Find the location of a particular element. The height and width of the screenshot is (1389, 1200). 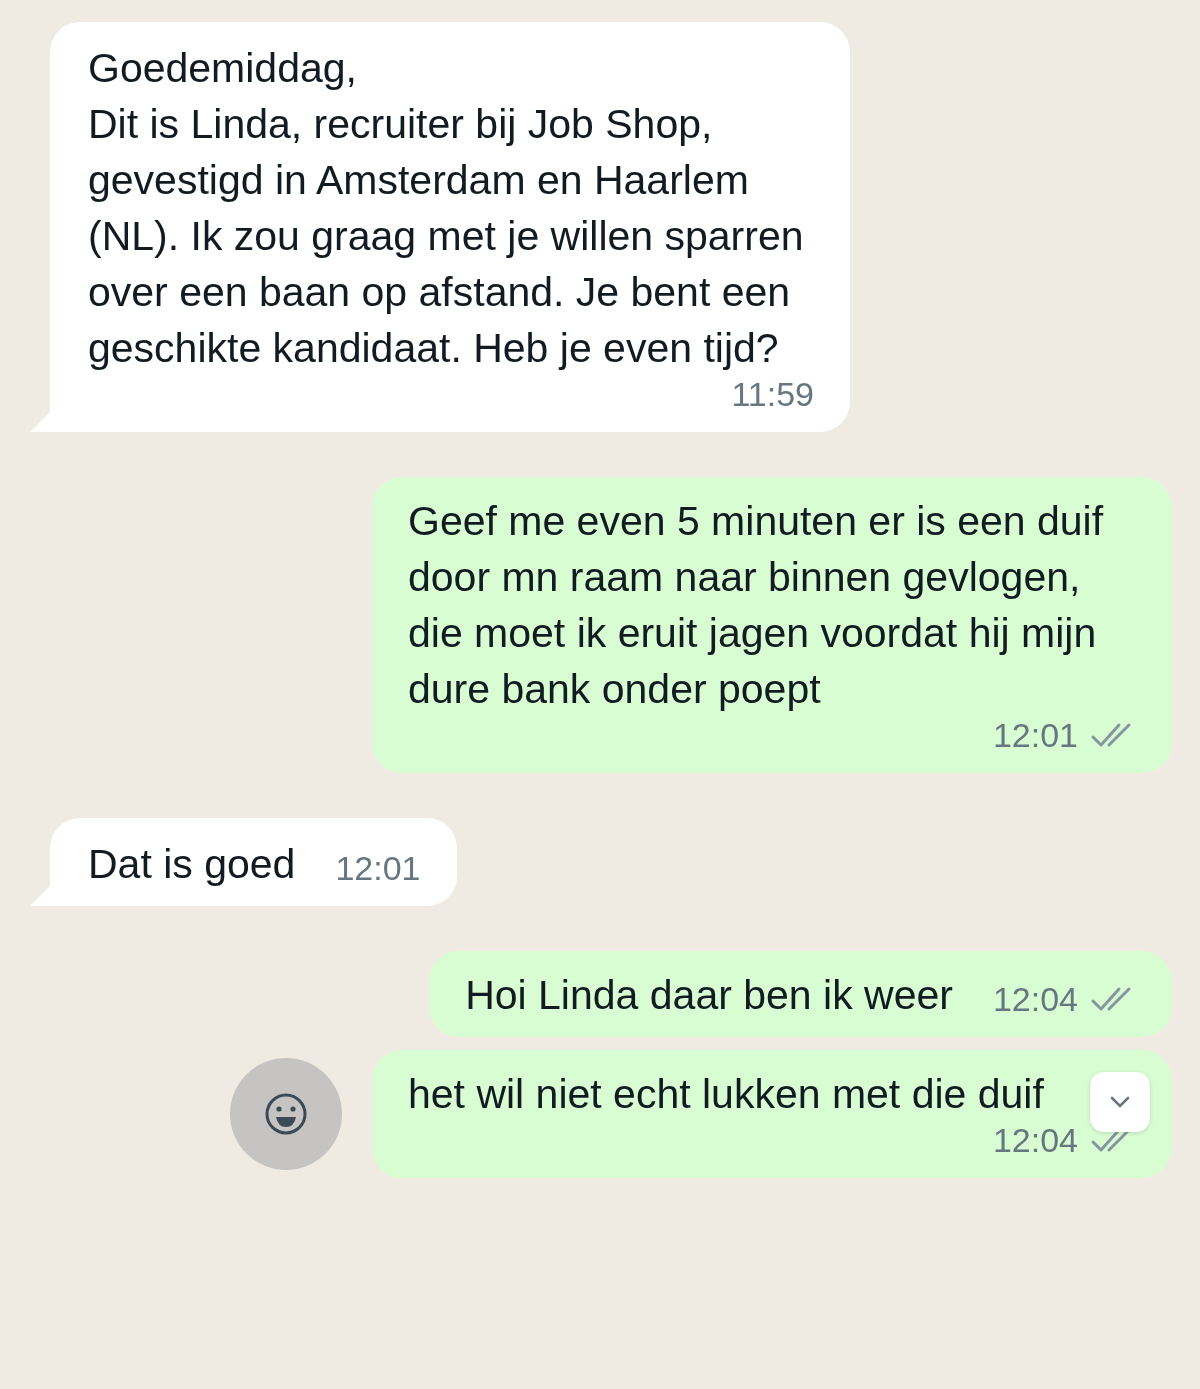

message-text: Hoi Linda daar ben ik weer is located at coordinates (709, 995).